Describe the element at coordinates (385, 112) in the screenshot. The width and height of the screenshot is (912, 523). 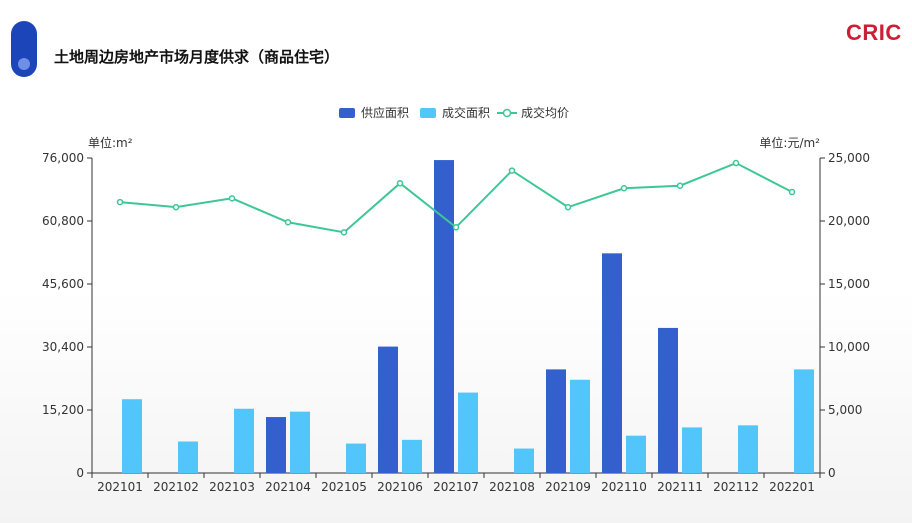
I see `legend-label: 供应面积` at that location.